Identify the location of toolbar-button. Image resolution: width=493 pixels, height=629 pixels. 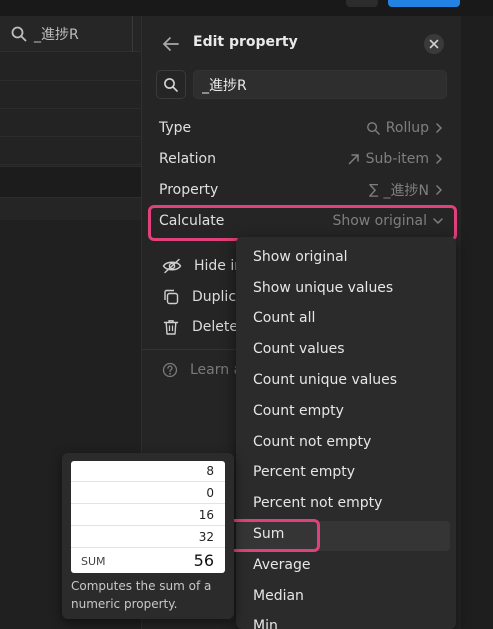
(362, 3).